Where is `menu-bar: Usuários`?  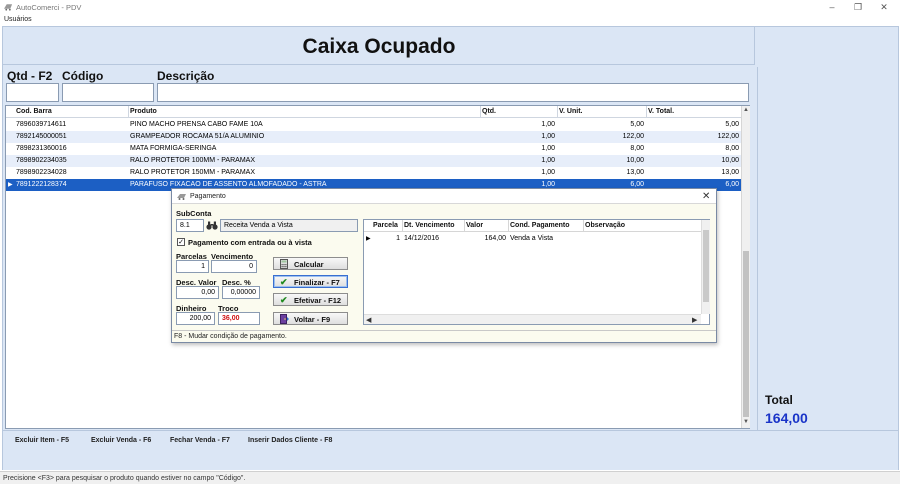
menu-bar: Usuários is located at coordinates (450, 20).